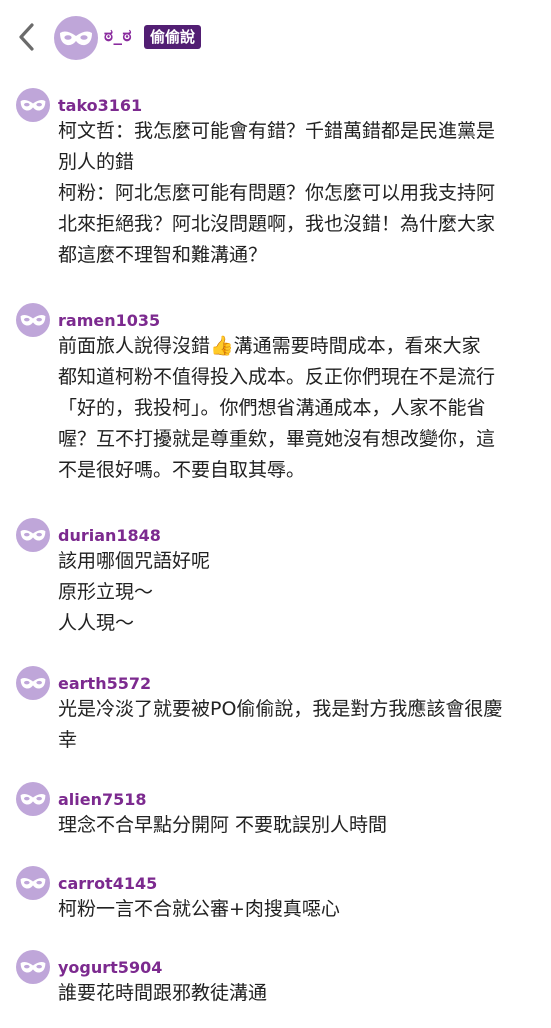 The image size is (551, 1028). I want to click on comment-item: carrot4145 柯粉一言不合就公審+肉搜真噁心, so click(275, 906).